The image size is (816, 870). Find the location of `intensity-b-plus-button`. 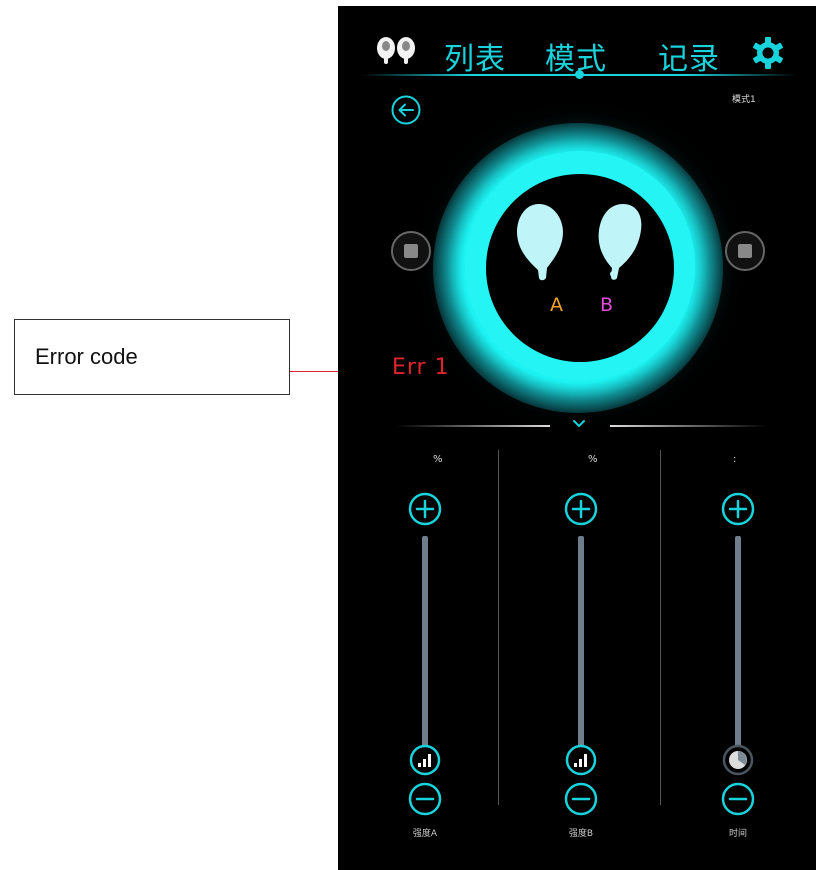

intensity-b-plus-button is located at coordinates (581, 509).